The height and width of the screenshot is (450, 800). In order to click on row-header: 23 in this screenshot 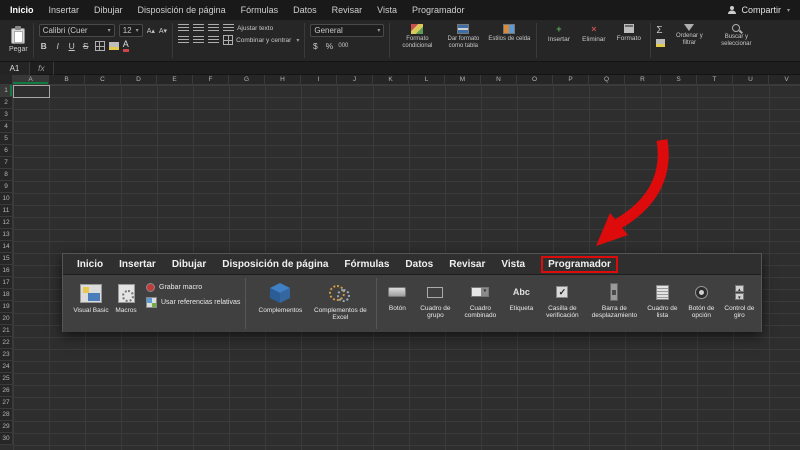, I will do `click(6, 355)`.